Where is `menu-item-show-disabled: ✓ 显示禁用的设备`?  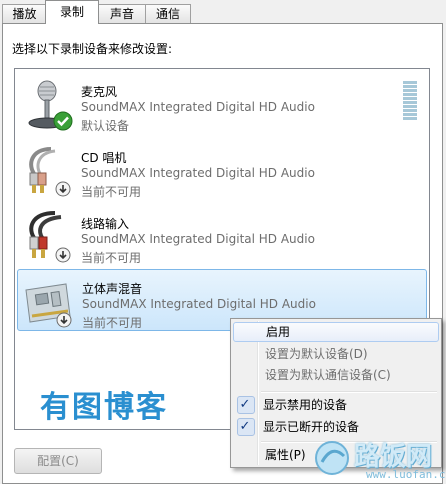 menu-item-show-disabled: ✓ 显示禁用的设备 is located at coordinates (336, 405).